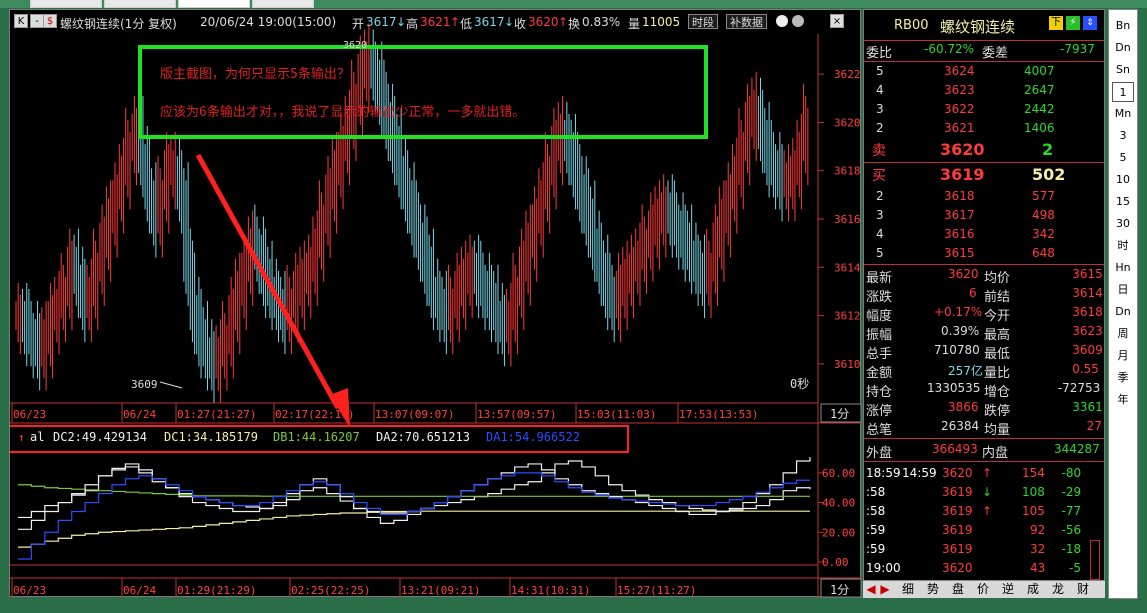  What do you see at coordinates (139, 590) in the screenshot?
I see `ind-x-tick-label: 06/24` at bounding box center [139, 590].